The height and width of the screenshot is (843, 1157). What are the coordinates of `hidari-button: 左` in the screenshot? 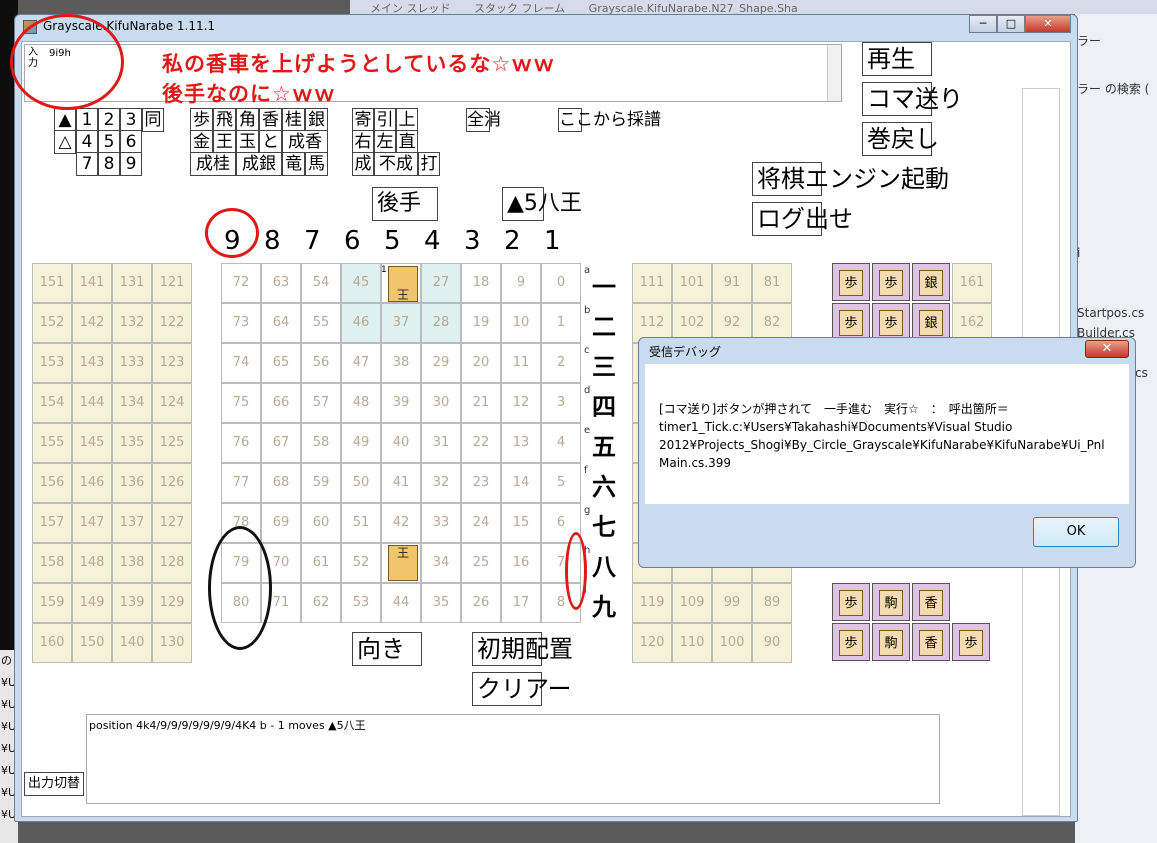 It's located at (385, 142).